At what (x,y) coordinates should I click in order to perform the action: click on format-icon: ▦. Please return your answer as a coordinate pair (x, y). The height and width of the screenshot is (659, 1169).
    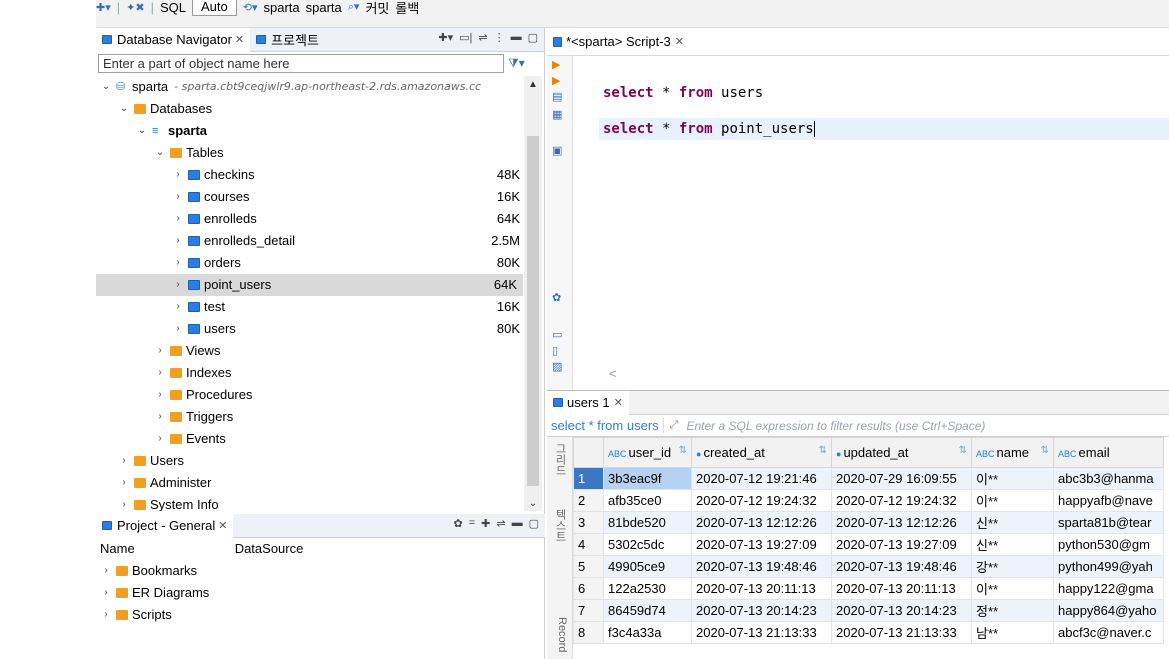
    Looking at the image, I should click on (559, 115).